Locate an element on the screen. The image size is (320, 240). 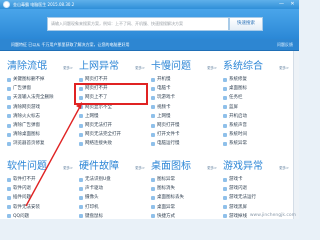
watermark: www.jinchengjk.com is located at coordinates (272, 215).